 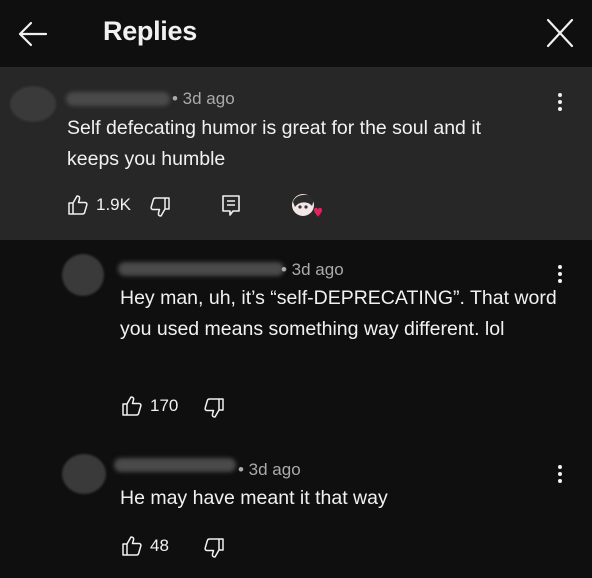 I want to click on arrow-left-icon, so click(x=33, y=34).